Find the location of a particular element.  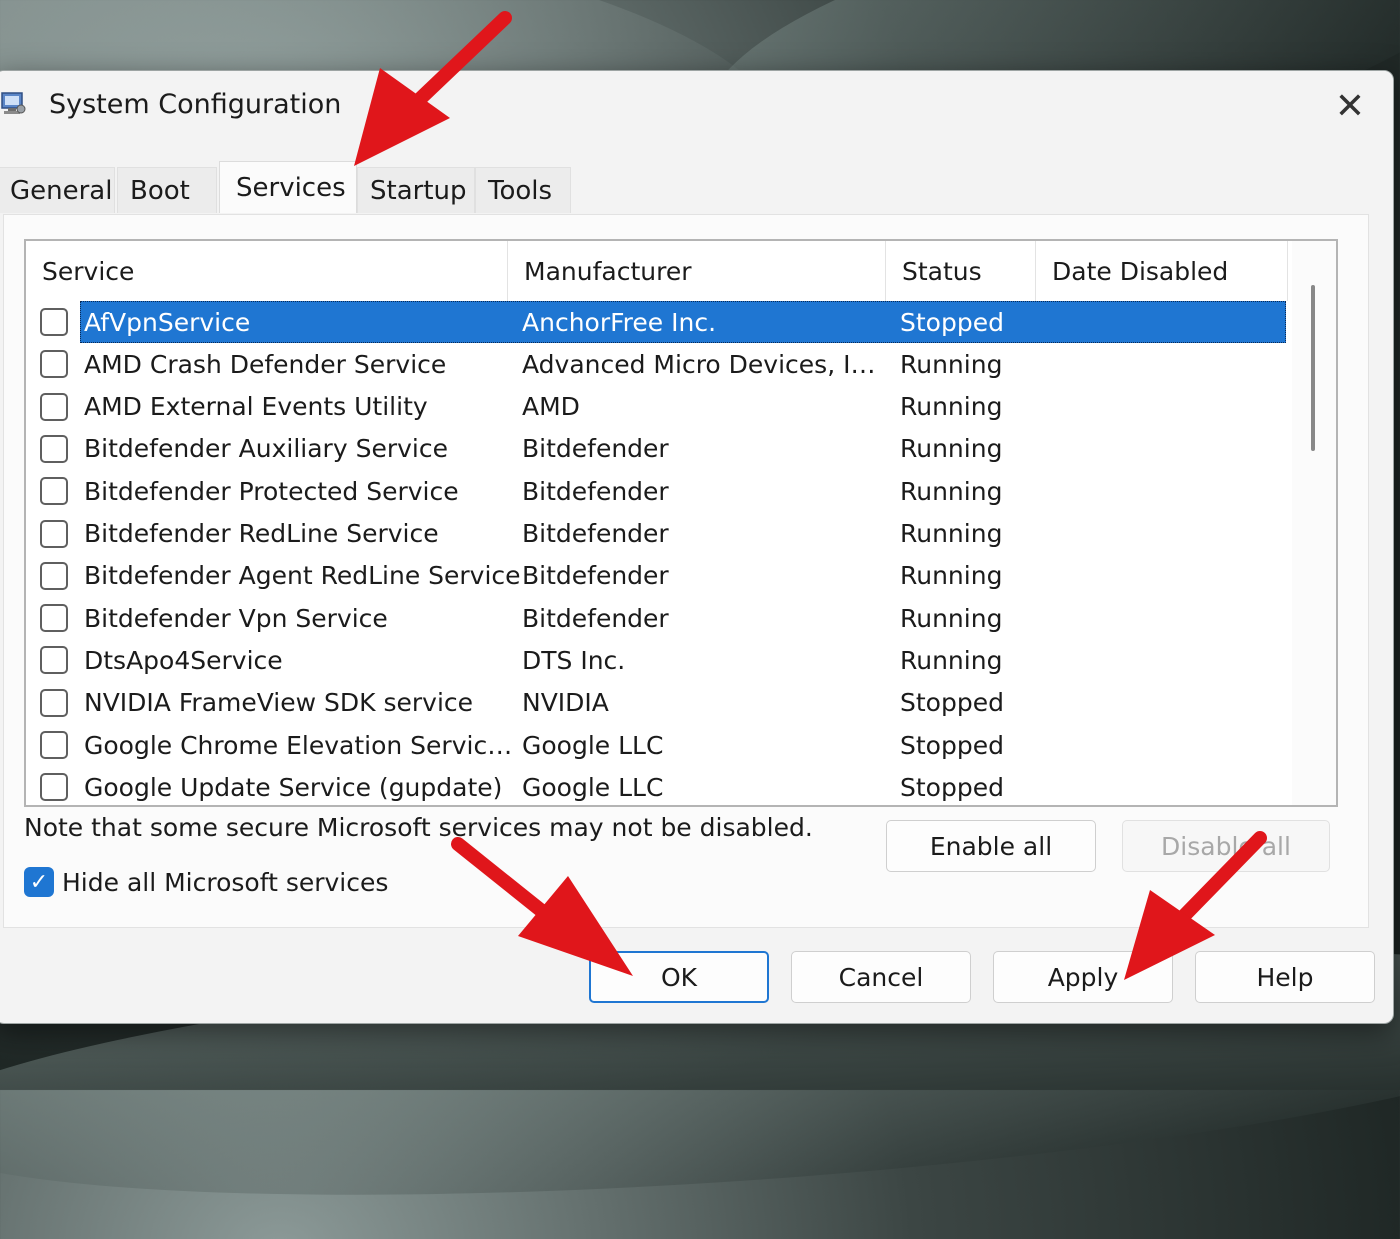

hide-microsoft-services: ✓ Hide all Microsoft services is located at coordinates (206, 882).